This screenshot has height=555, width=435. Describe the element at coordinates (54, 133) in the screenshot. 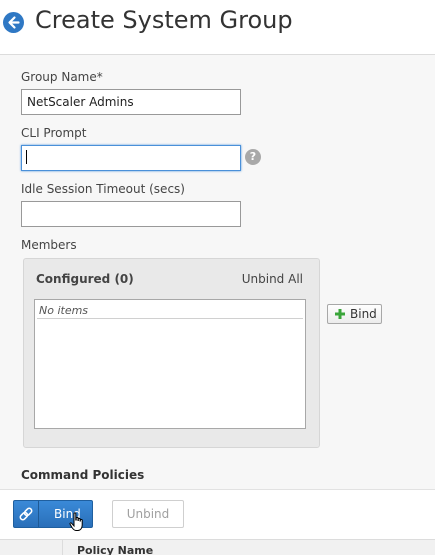

I see `cli-prompt-label: CLI Prompt` at that location.